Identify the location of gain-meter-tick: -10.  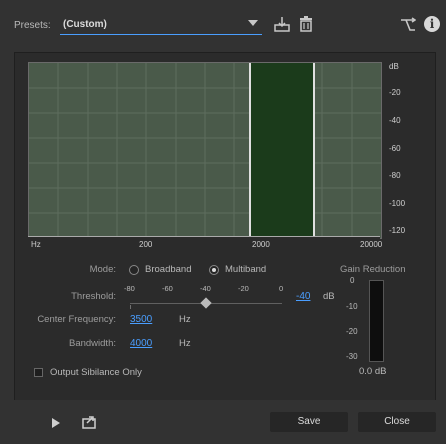
(352, 306).